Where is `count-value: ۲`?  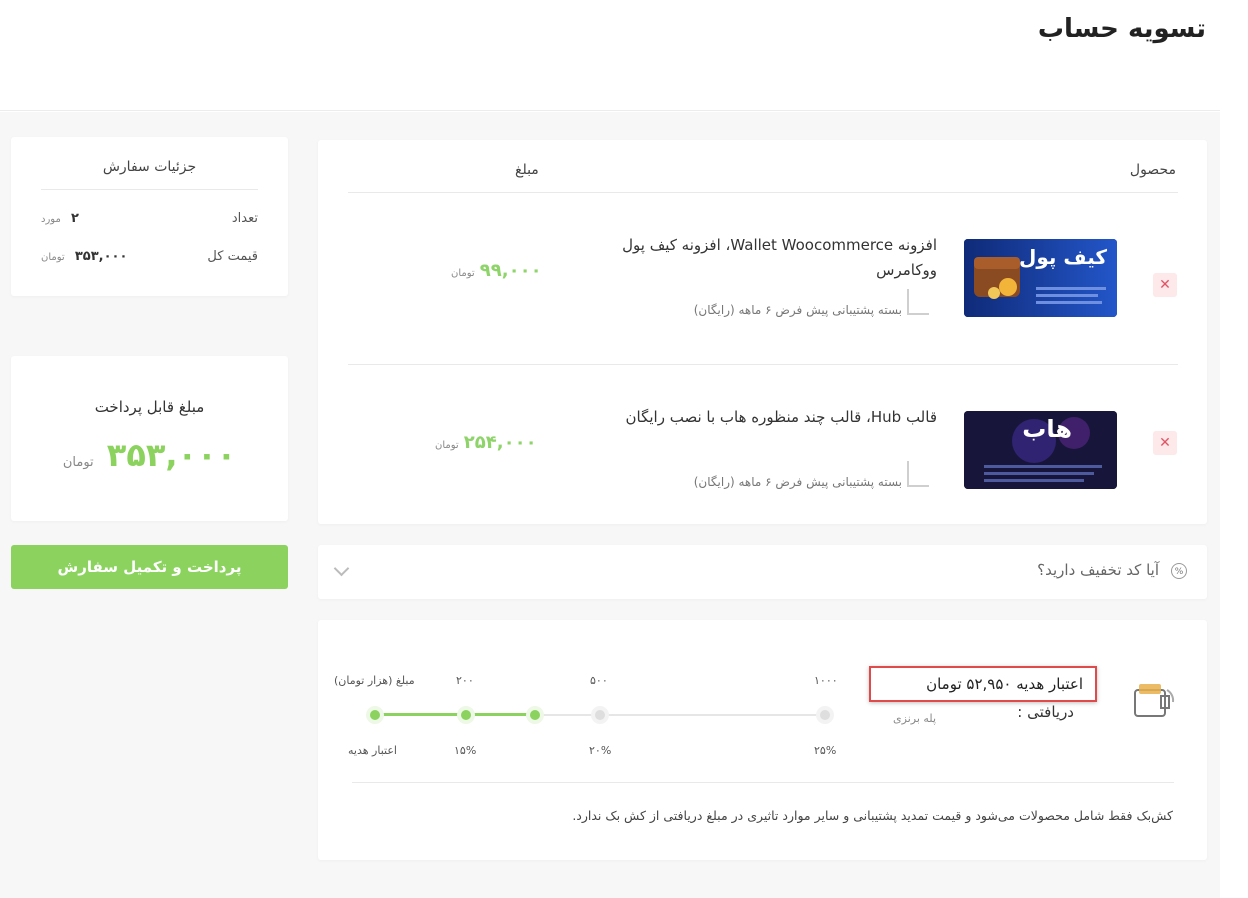 count-value: ۲ is located at coordinates (74, 218).